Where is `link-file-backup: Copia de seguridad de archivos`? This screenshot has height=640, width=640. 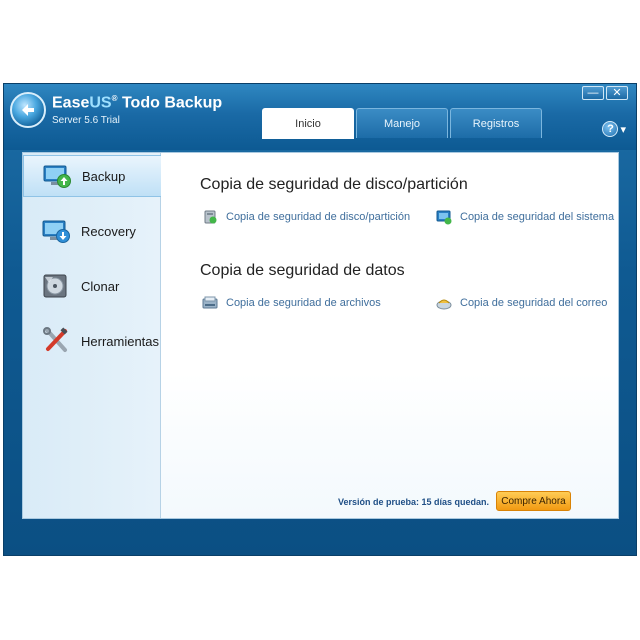
link-file-backup: Copia de seguridad de archivos is located at coordinates (291, 303).